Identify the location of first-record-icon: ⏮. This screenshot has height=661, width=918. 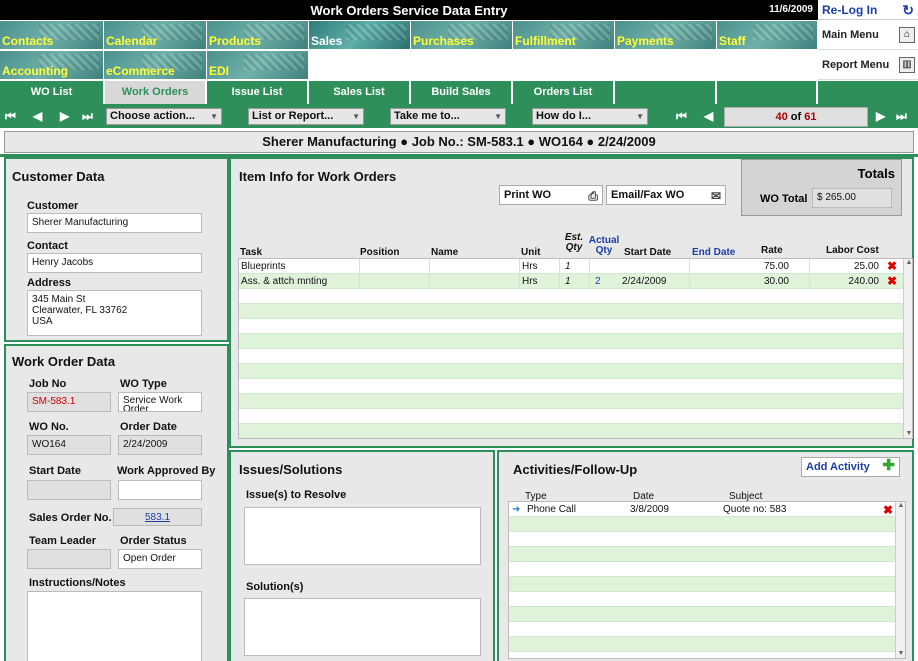
(10, 116).